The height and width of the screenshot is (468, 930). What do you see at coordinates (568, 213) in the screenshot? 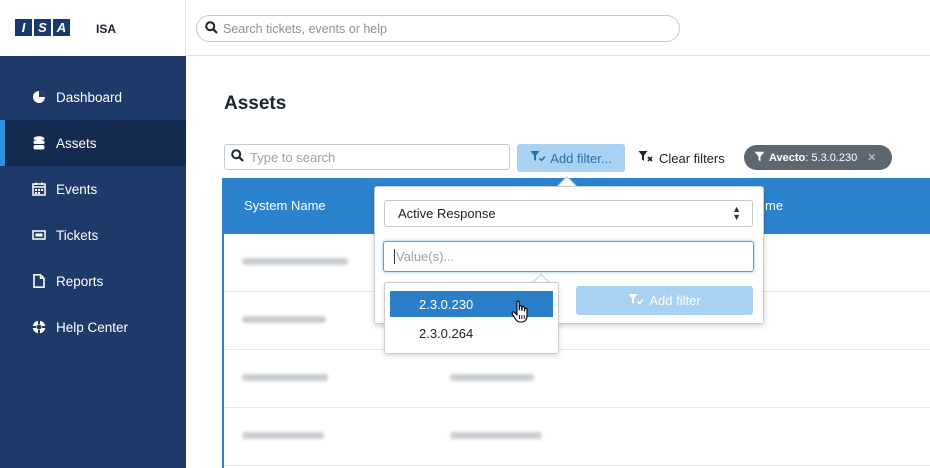
I see `filter-field-select: Active Response ▲ ▼` at bounding box center [568, 213].